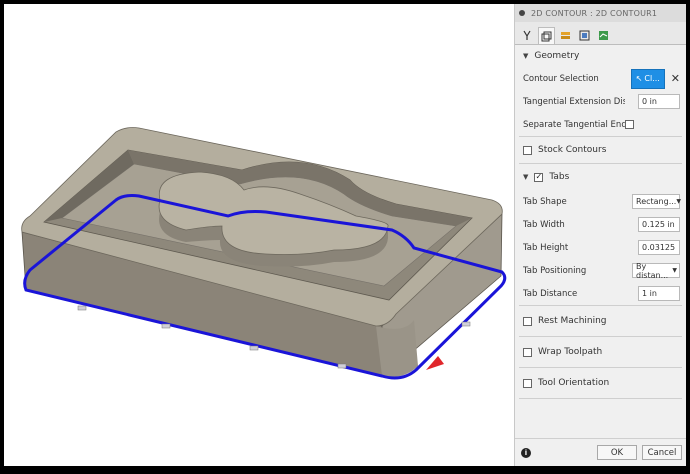 The image size is (690, 474). Describe the element at coordinates (557, 56) in the screenshot. I see `geometry-section-label: Geometry` at that location.